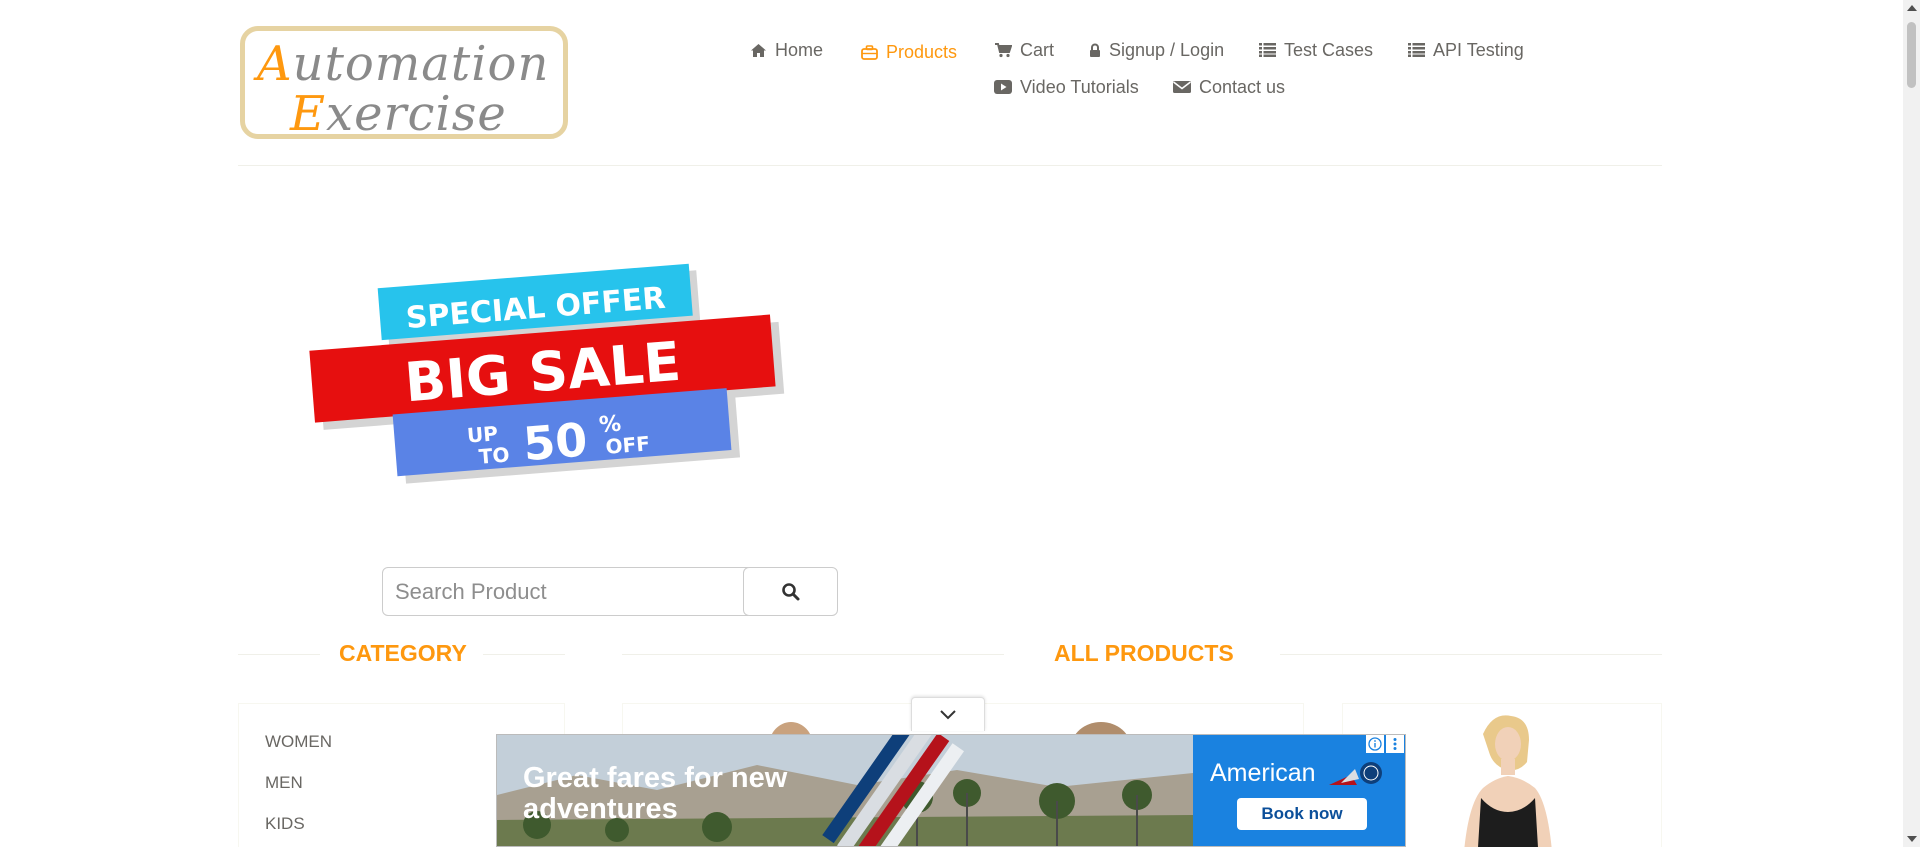 The image size is (1920, 847). Describe the element at coordinates (1912, 8) in the screenshot. I see `scroll-up-arrow-icon` at that location.